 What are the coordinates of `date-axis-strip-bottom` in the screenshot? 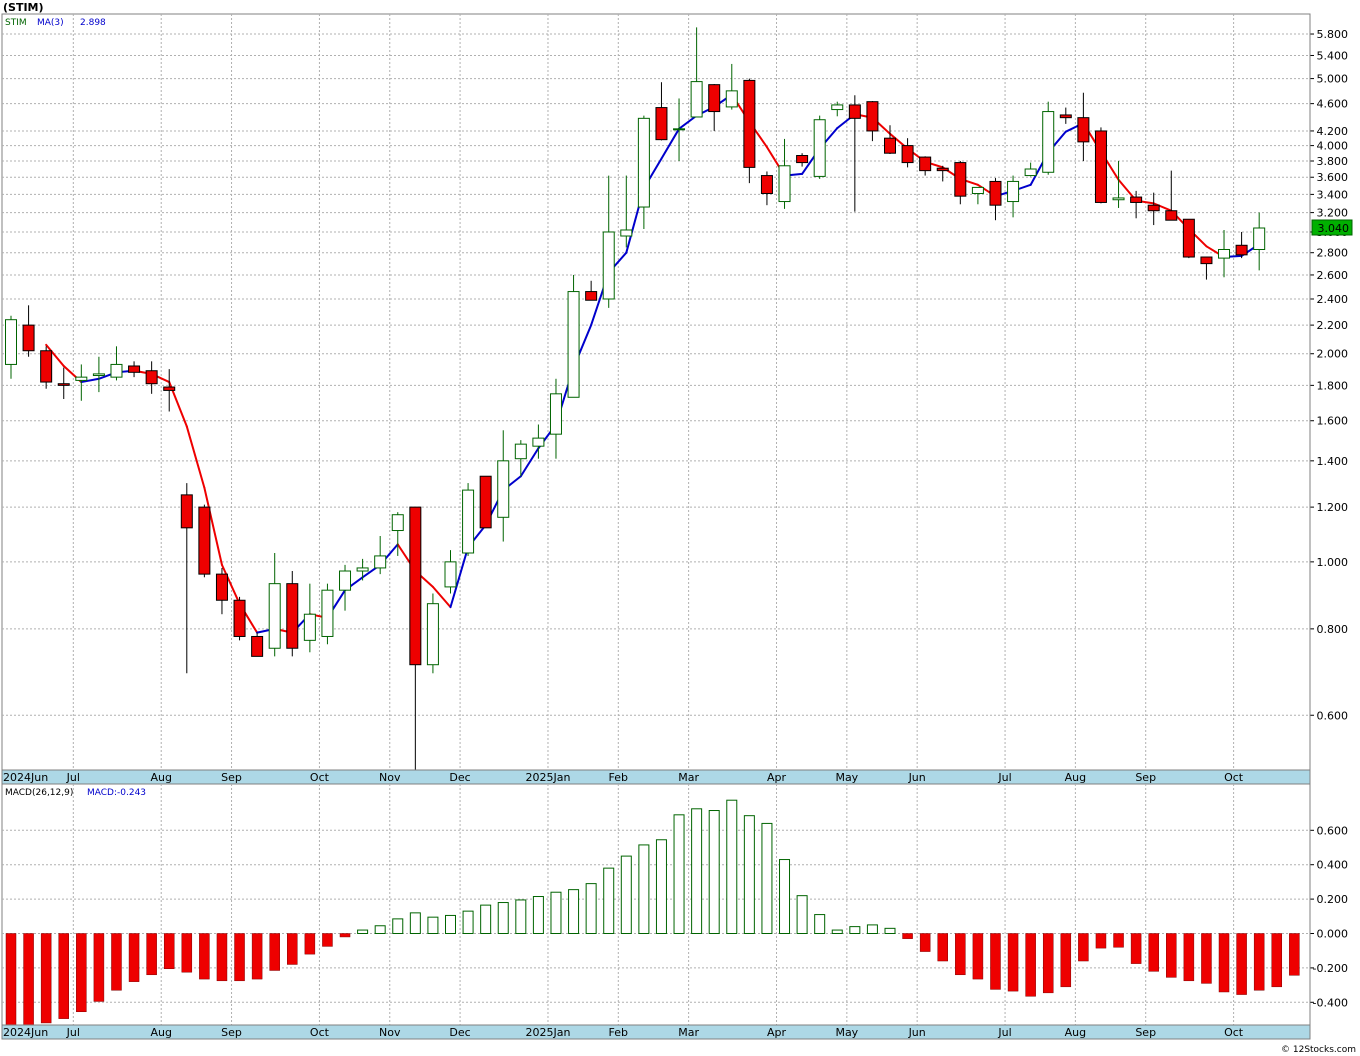 It's located at (656, 1032).